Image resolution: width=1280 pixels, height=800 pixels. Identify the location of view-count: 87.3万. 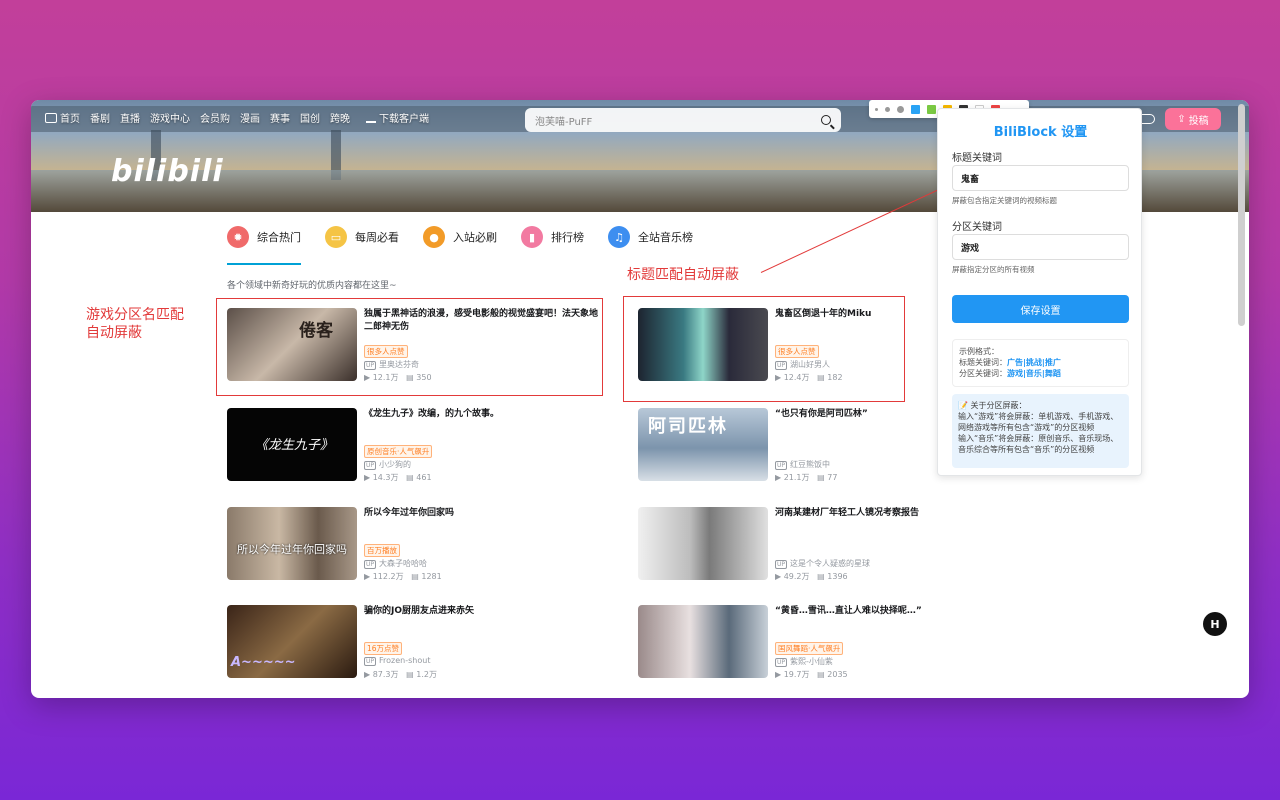
(385, 674).